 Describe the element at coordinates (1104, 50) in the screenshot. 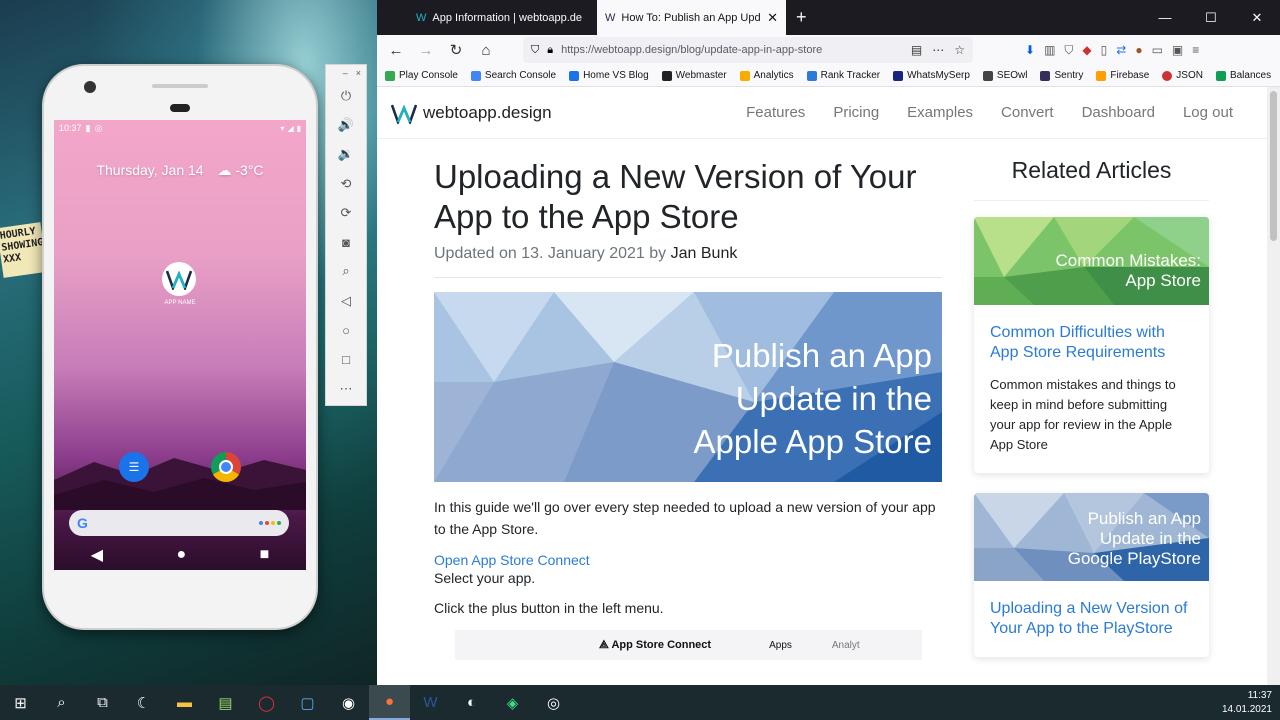

I see `extension-doc-icon: ▯` at that location.